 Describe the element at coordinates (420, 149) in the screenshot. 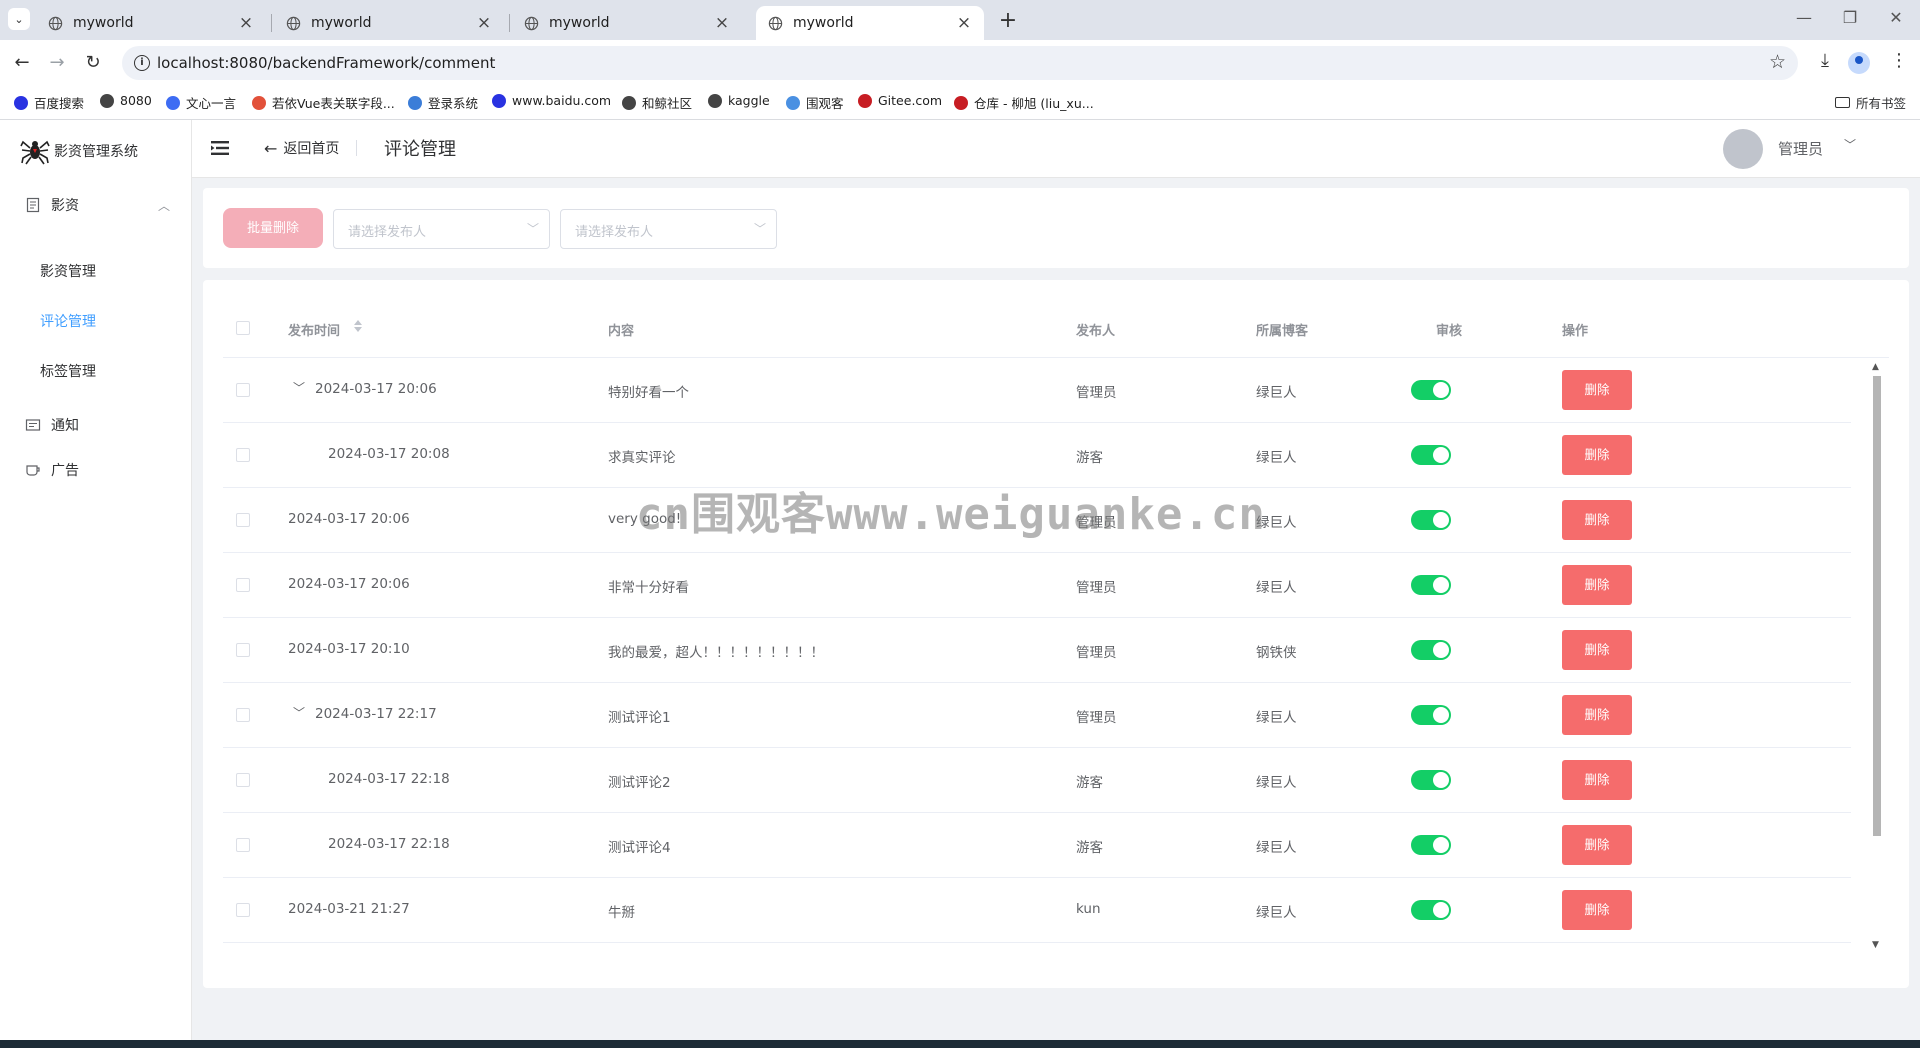

I see `page-title: 评论管理` at that location.